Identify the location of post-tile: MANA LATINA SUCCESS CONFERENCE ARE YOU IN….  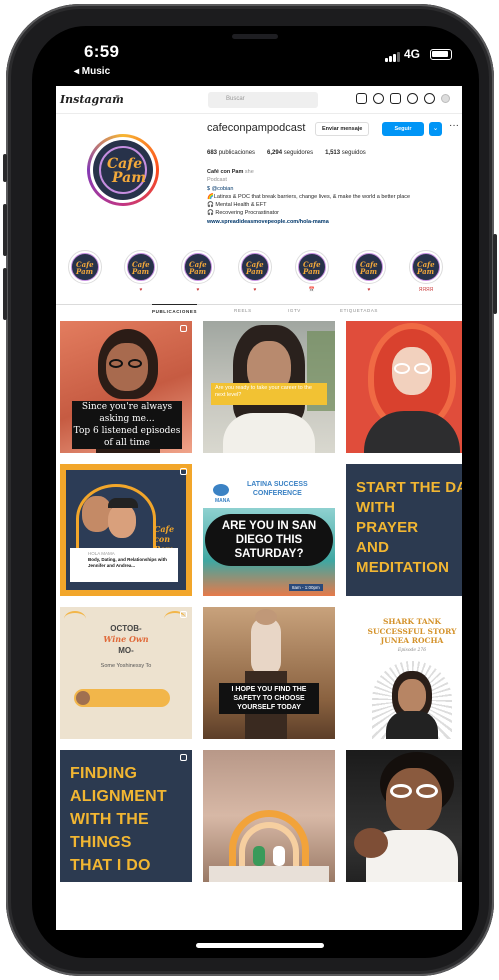
(269, 530).